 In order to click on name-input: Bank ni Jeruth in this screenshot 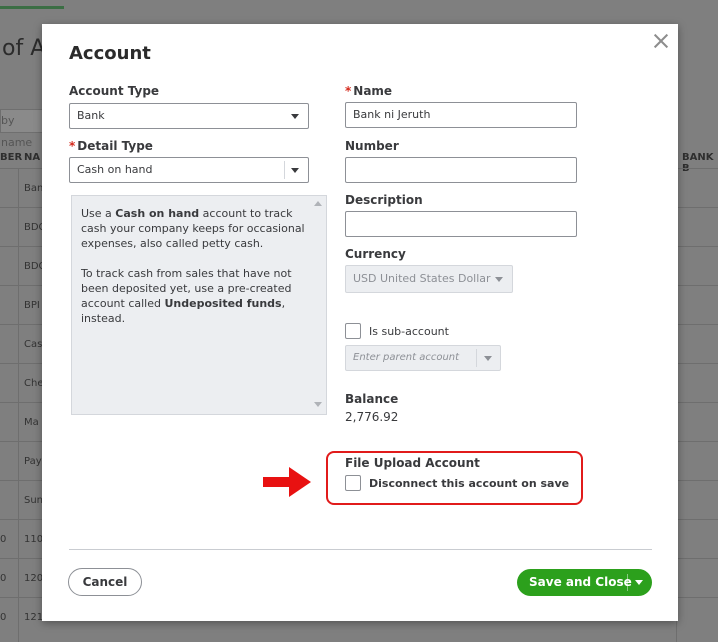, I will do `click(461, 115)`.